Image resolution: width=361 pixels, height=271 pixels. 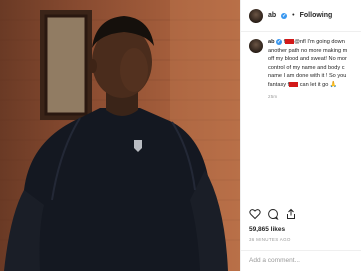 I want to click on avatar, so click(x=256, y=15).